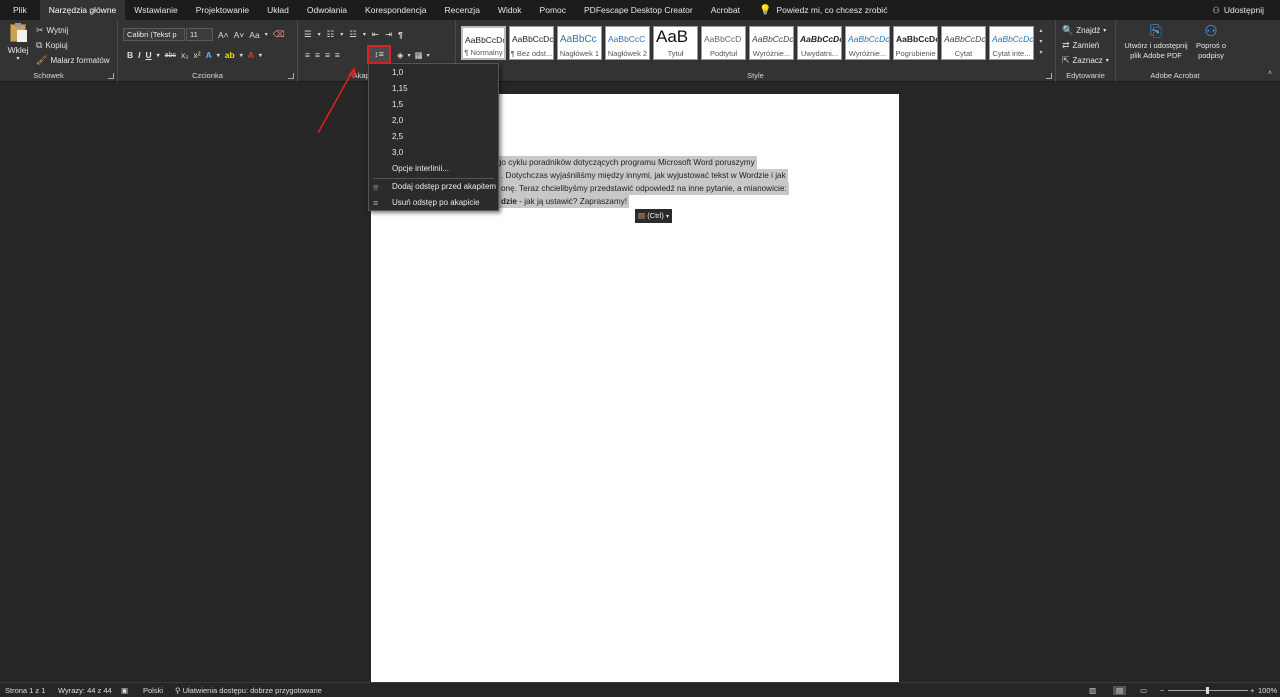 The image size is (1280, 697). Describe the element at coordinates (149, 55) in the screenshot. I see `underline-button: U` at that location.